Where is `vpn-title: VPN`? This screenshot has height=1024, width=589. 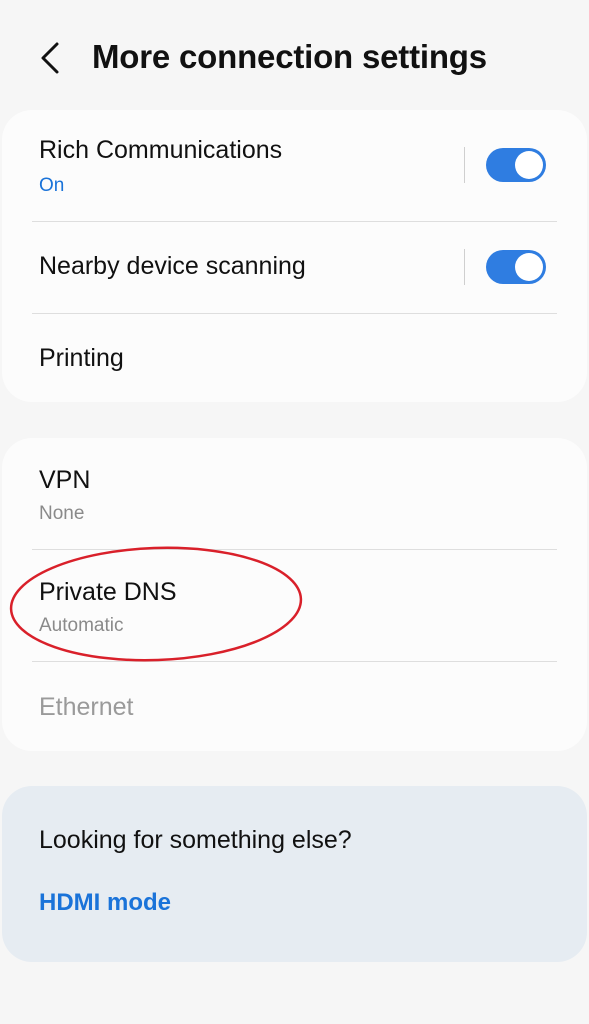
vpn-title: VPN is located at coordinates (65, 480).